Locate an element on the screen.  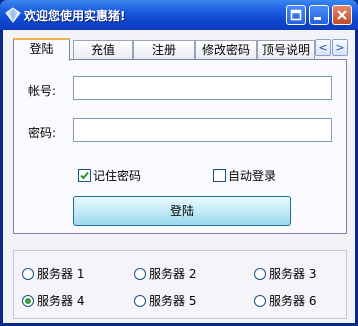
password-input is located at coordinates (202, 130).